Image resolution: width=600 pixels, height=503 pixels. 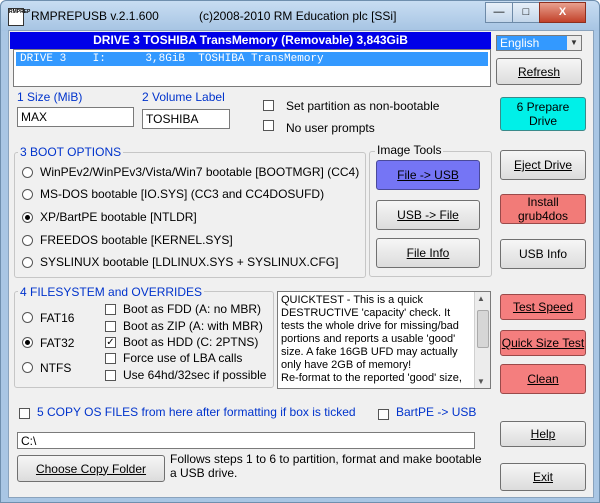 I want to click on fs-radio-ntfs, so click(x=27, y=367).